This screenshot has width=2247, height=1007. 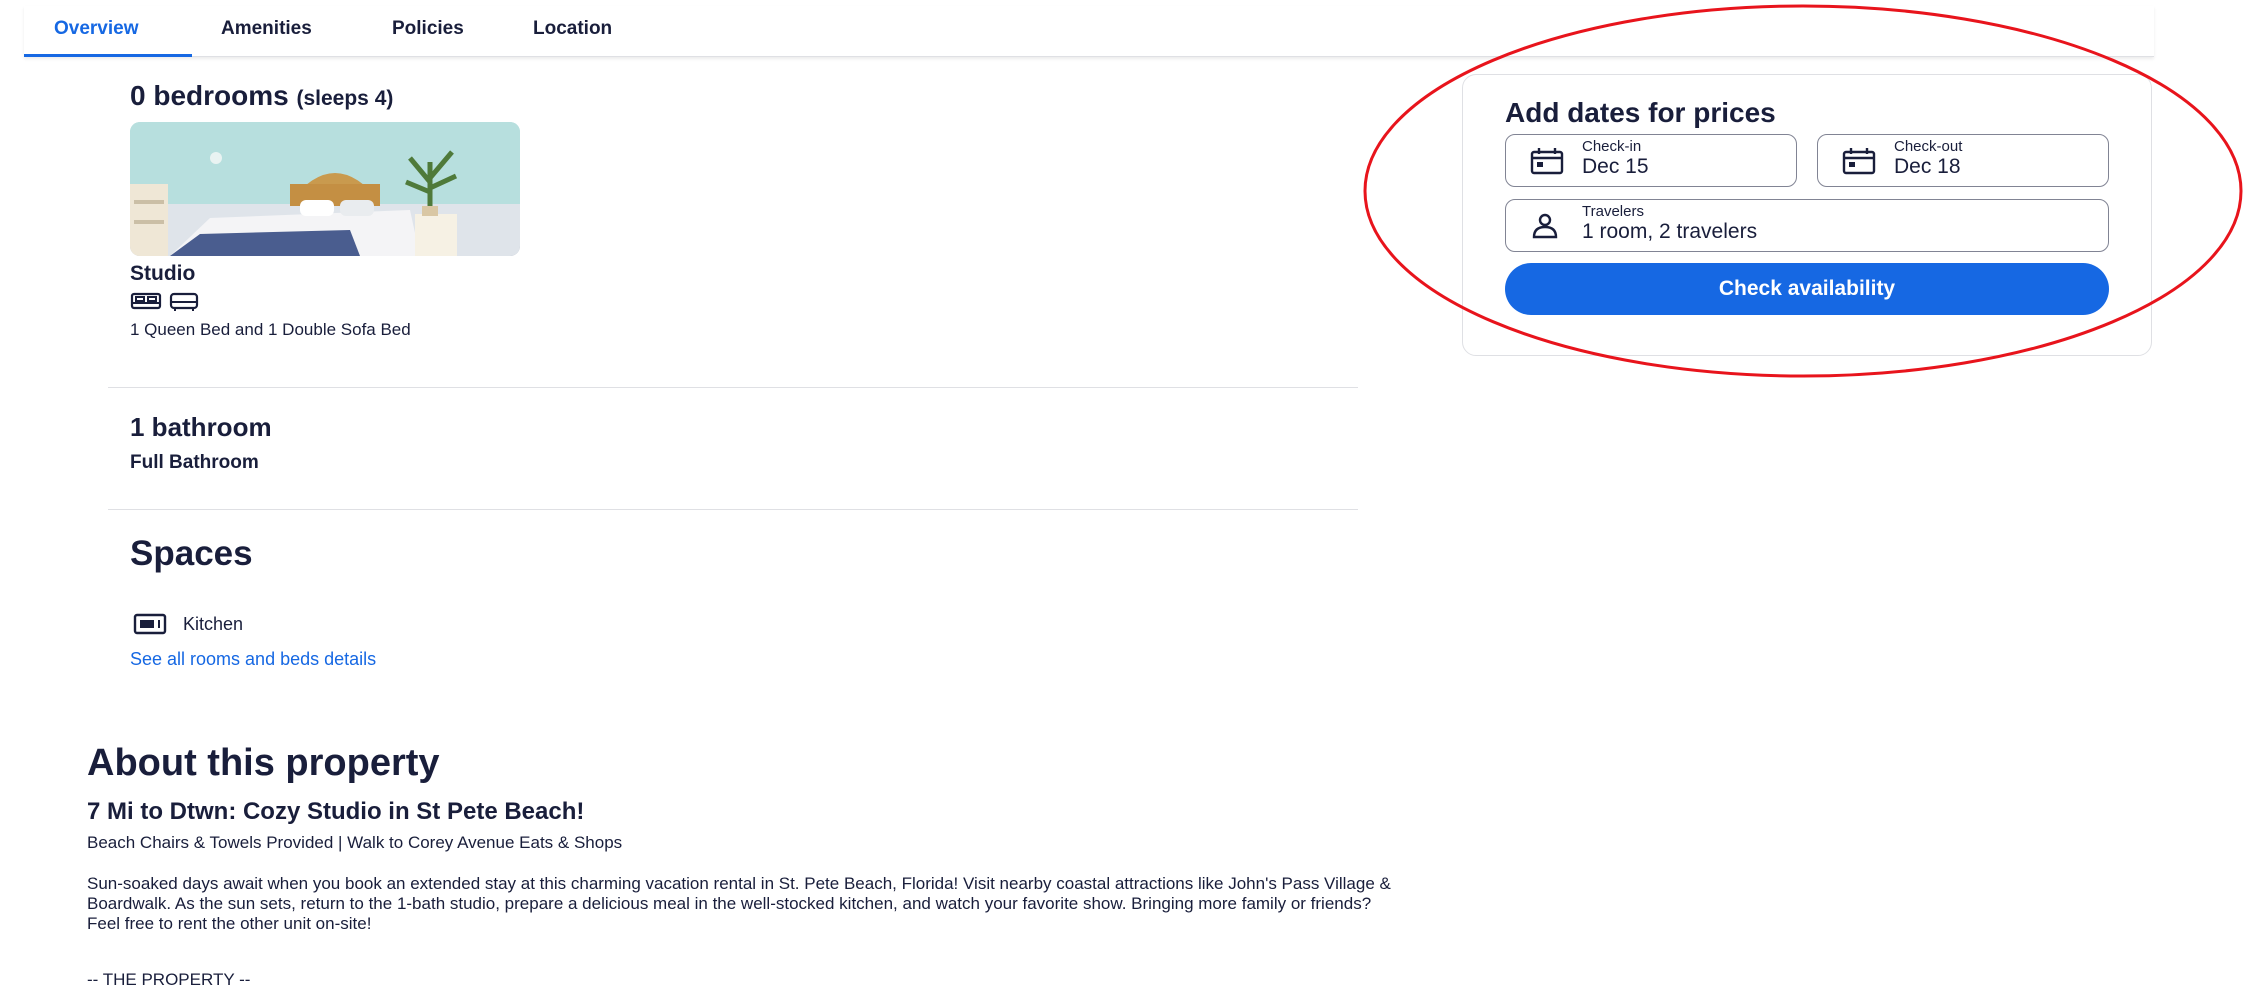 I want to click on active-tab-indicator, so click(x=108, y=55).